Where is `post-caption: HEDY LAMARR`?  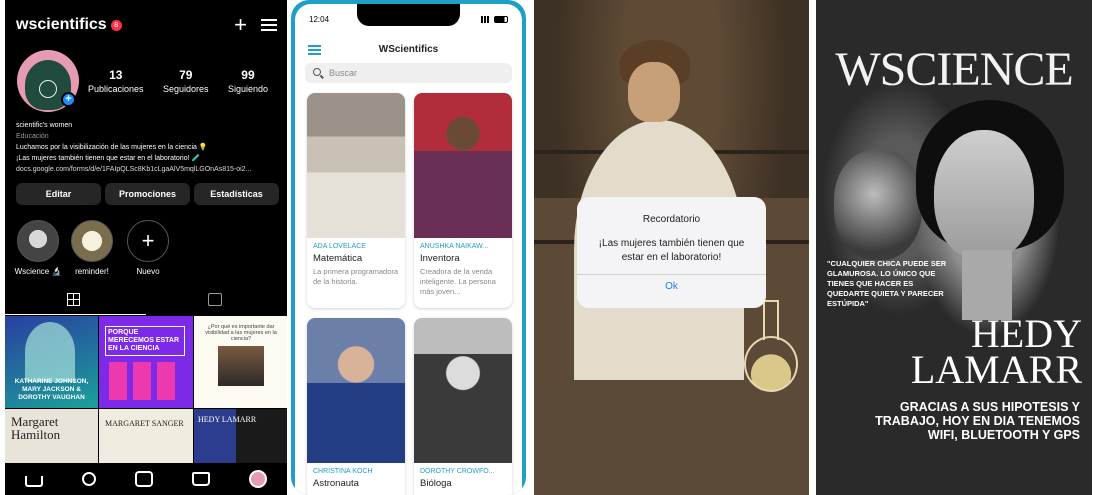
post-caption: HEDY LAMARR is located at coordinates (227, 419).